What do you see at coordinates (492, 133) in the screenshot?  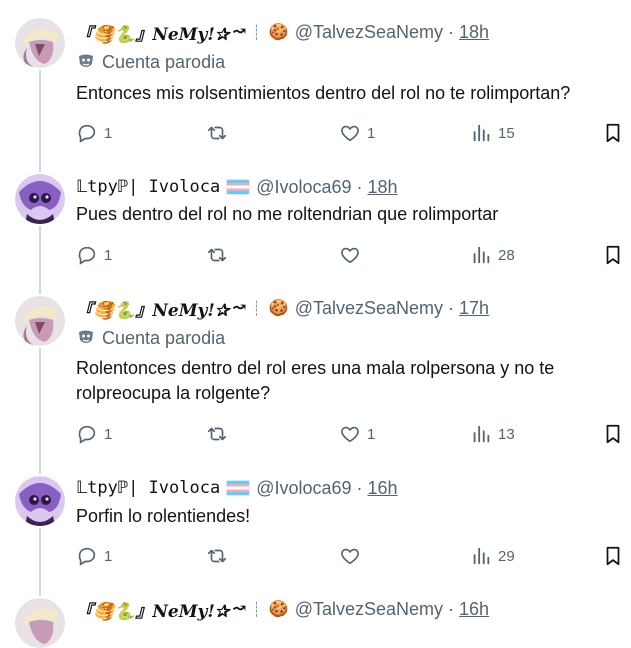 I see `views-button: 15` at bounding box center [492, 133].